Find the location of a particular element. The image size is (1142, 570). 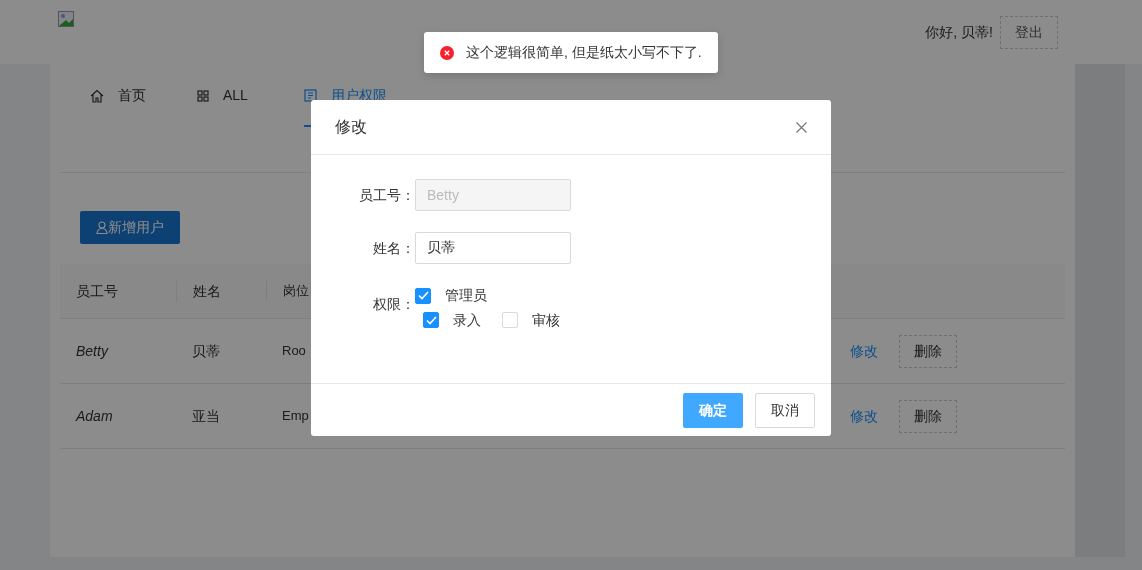

document-icon is located at coordinates (310, 95).